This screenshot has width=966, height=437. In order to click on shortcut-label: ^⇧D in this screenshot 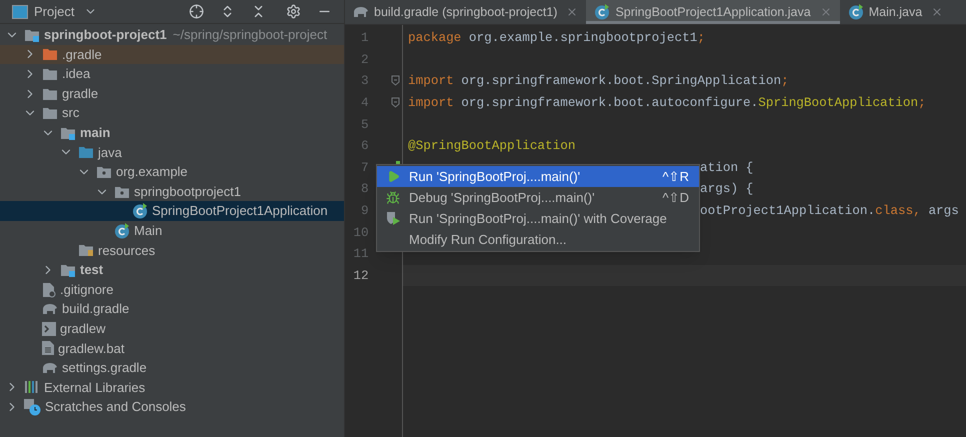, I will do `click(676, 197)`.